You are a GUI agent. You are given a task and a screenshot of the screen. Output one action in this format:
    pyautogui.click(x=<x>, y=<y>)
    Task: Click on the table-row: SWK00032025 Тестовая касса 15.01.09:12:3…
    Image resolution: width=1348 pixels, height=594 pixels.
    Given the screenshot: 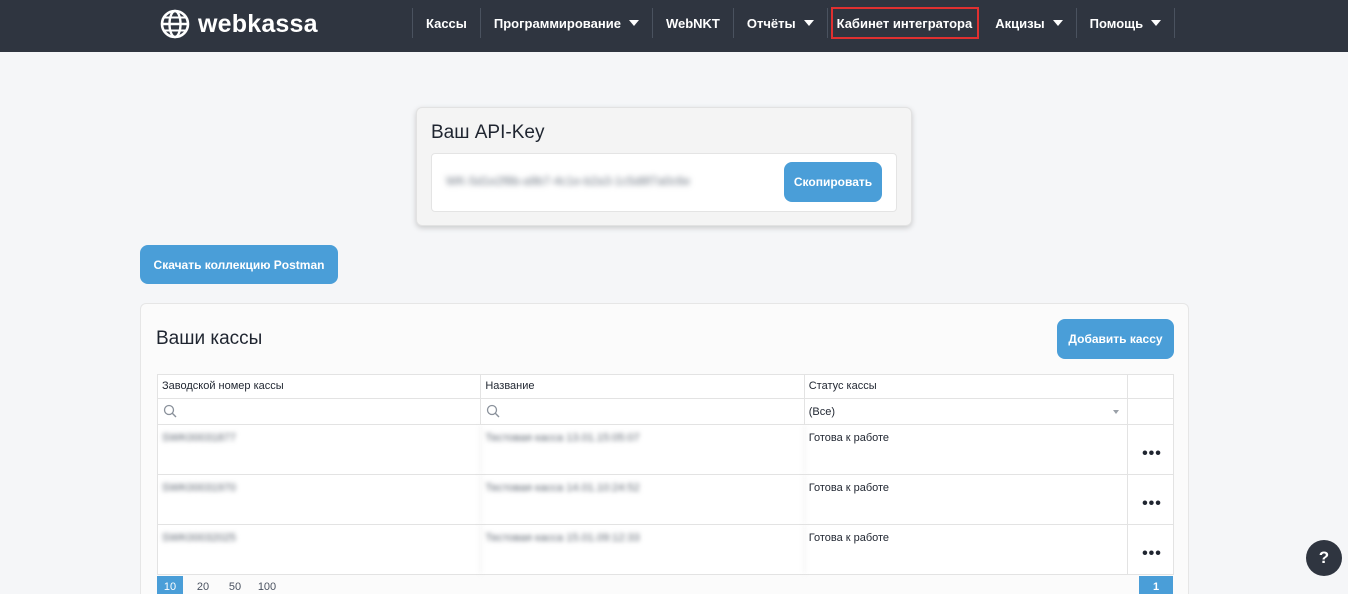 What is the action you would take?
    pyautogui.click(x=665, y=549)
    